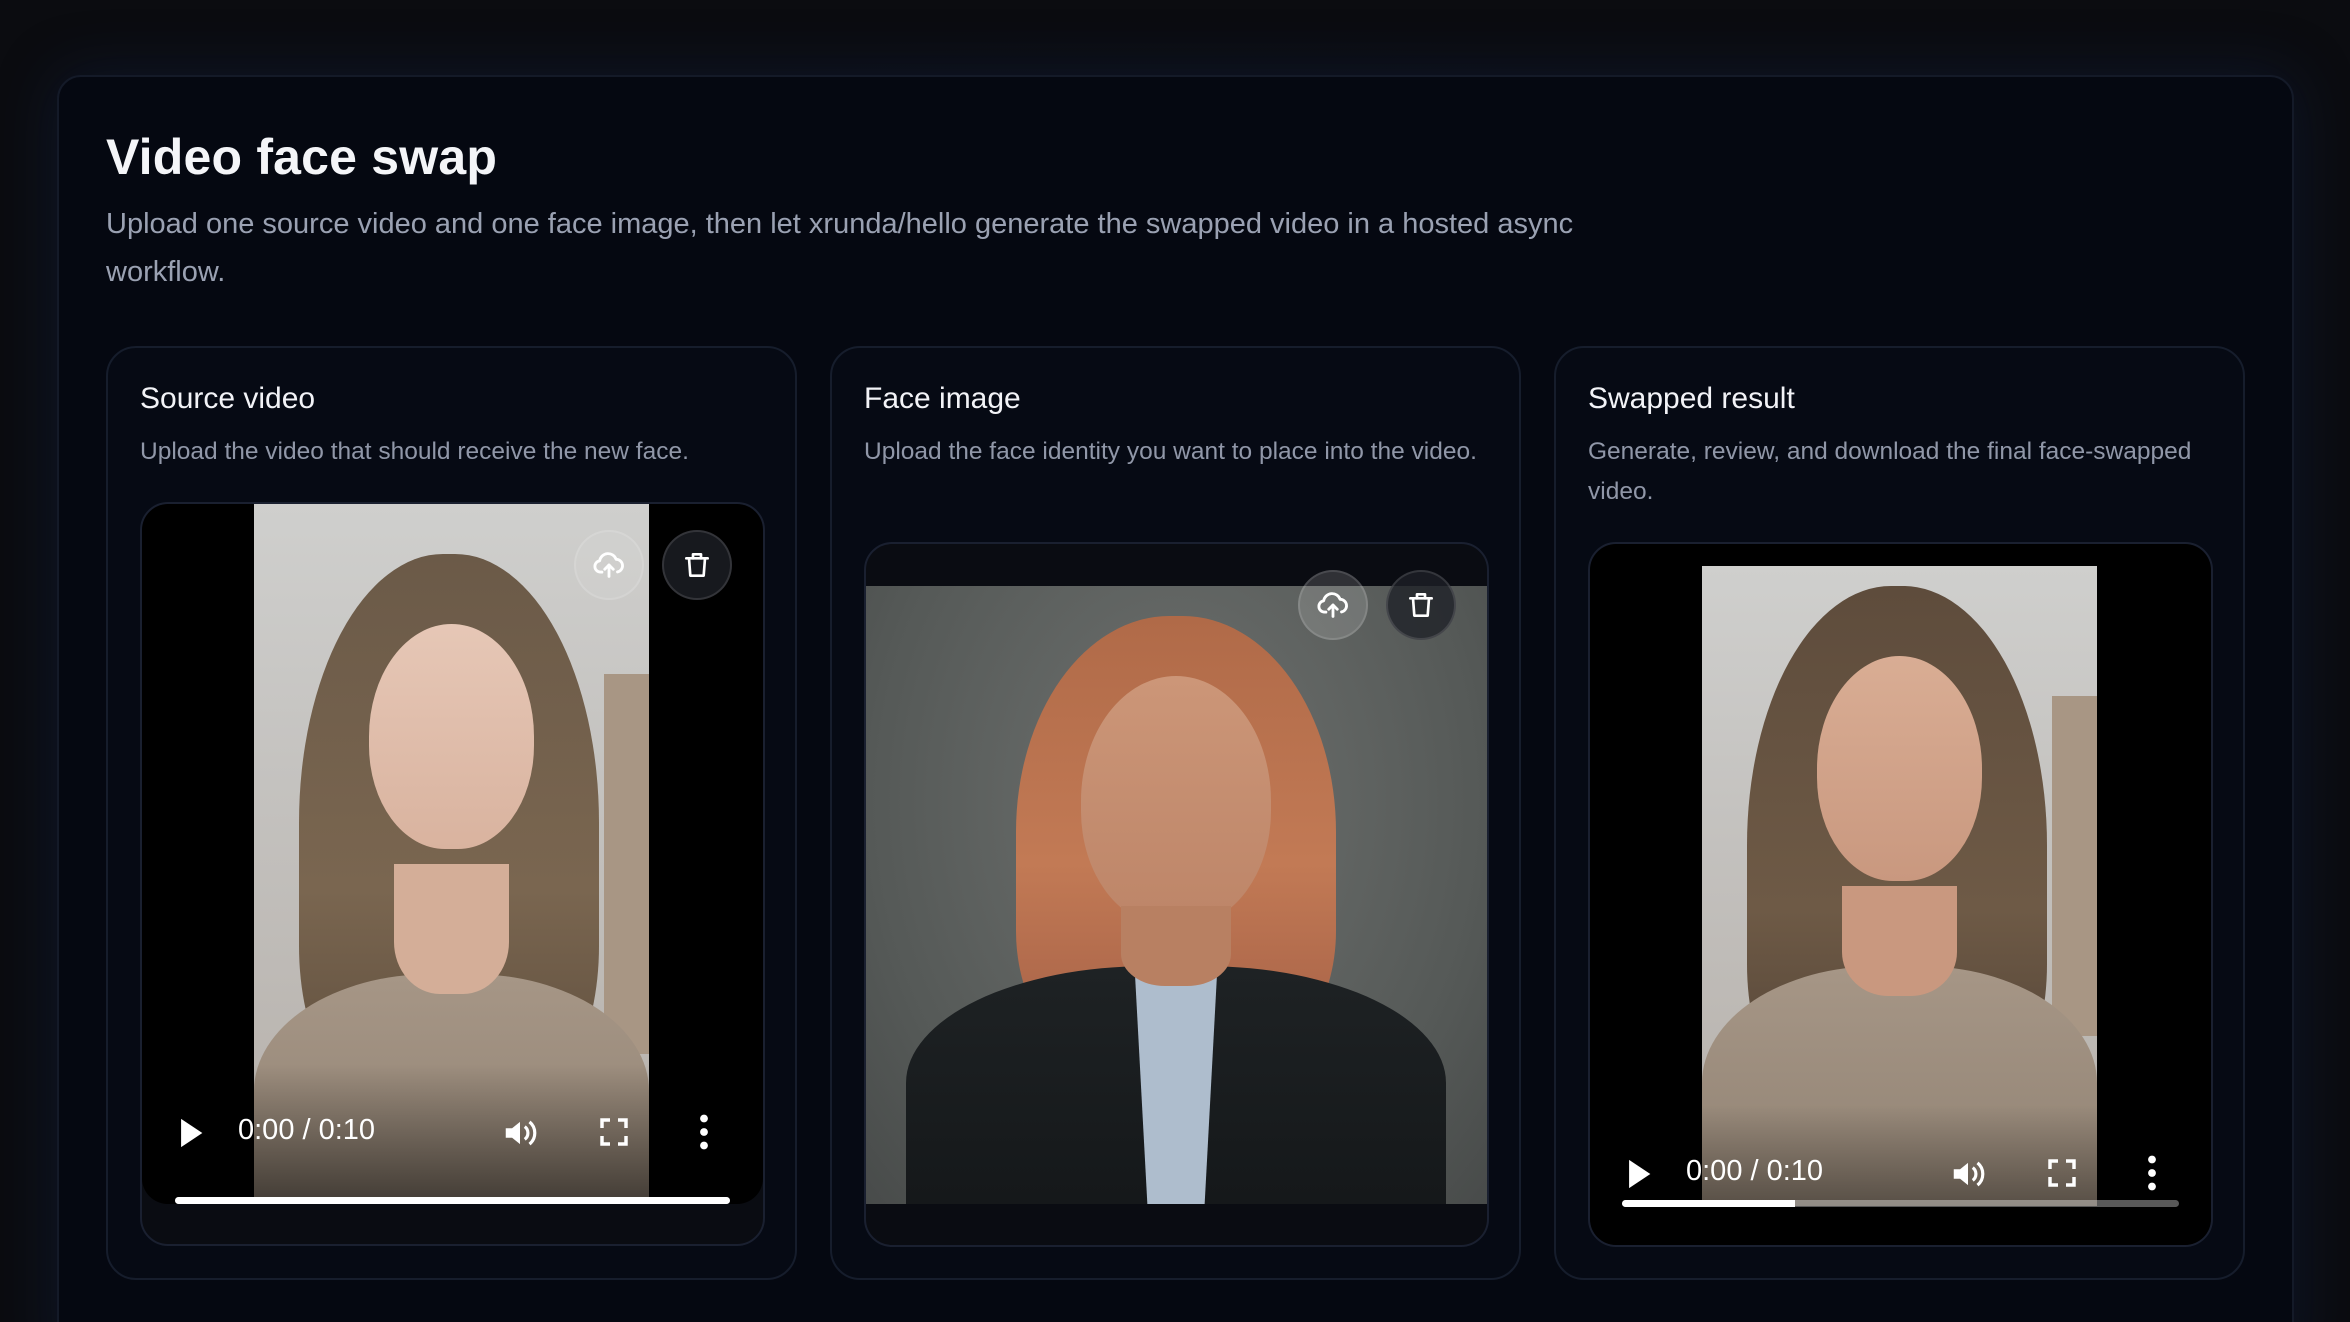 The image size is (2350, 1322). Describe the element at coordinates (1691, 398) in the screenshot. I see `card-title: Swapped result` at that location.